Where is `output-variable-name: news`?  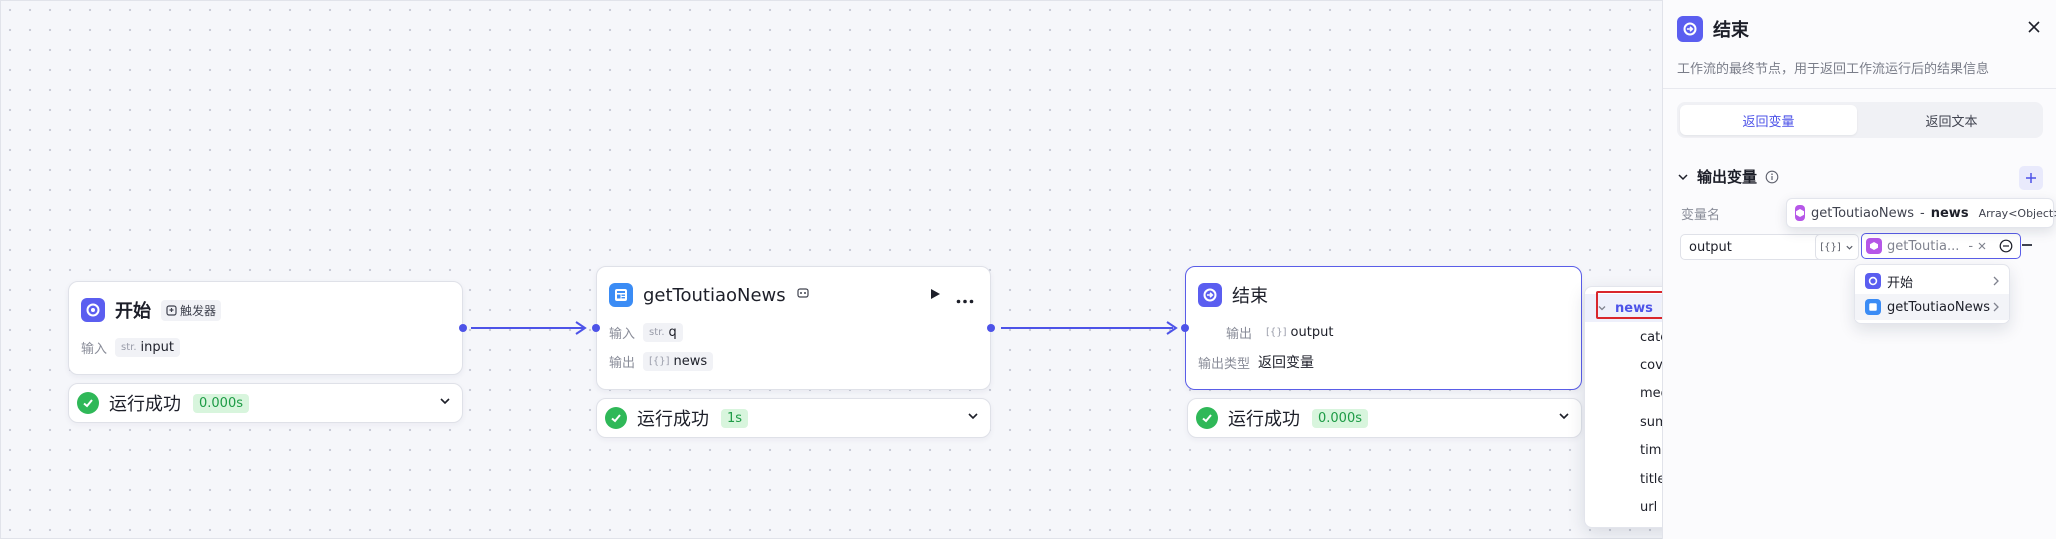 output-variable-name: news is located at coordinates (690, 361).